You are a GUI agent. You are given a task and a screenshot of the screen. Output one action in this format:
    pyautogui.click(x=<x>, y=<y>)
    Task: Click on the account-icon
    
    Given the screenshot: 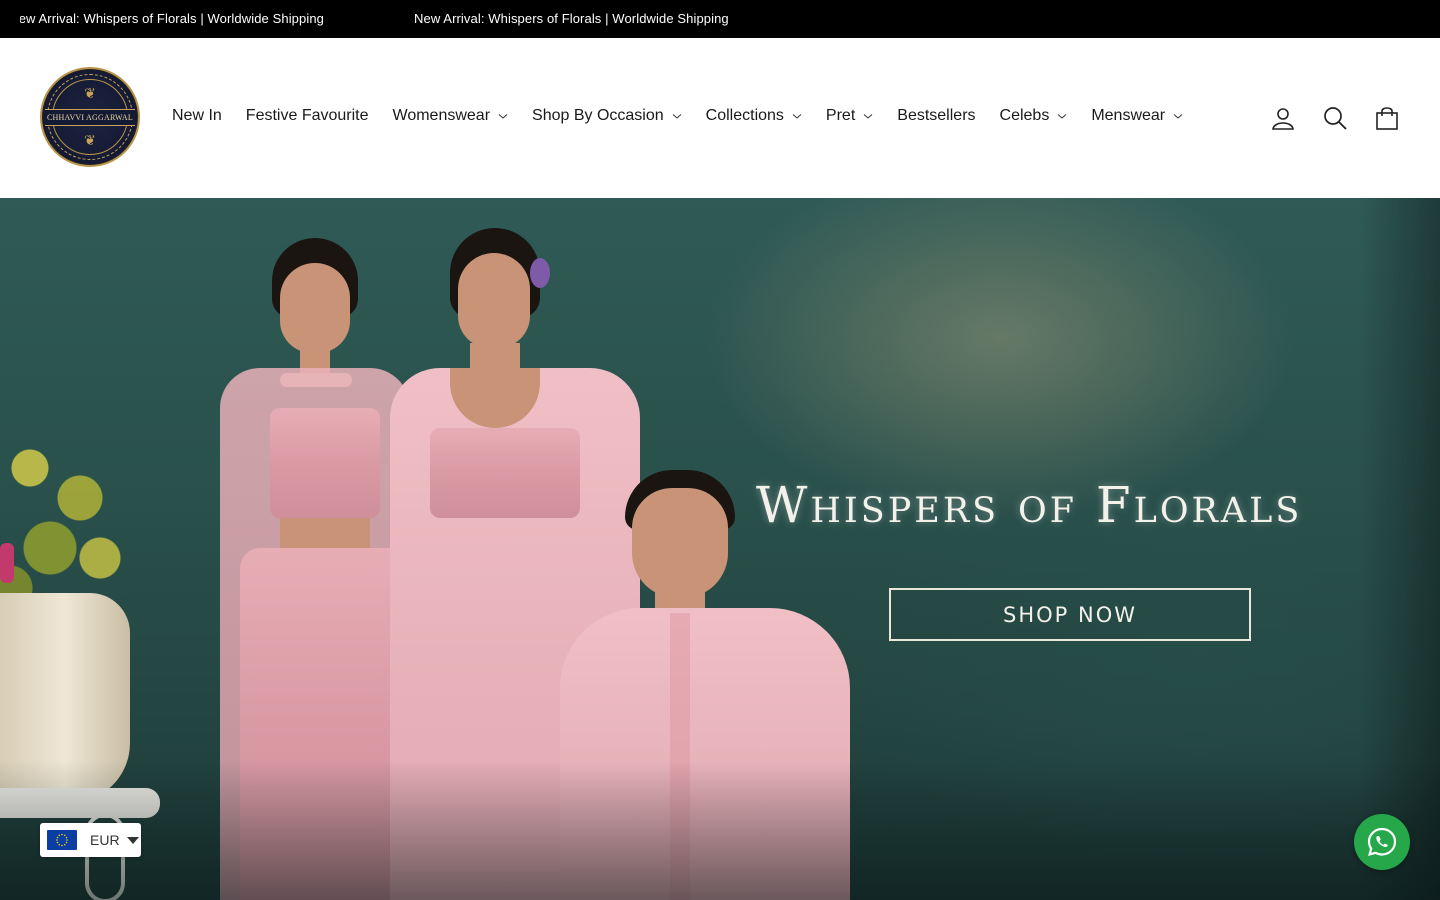 What is the action you would take?
    pyautogui.click(x=1283, y=118)
    